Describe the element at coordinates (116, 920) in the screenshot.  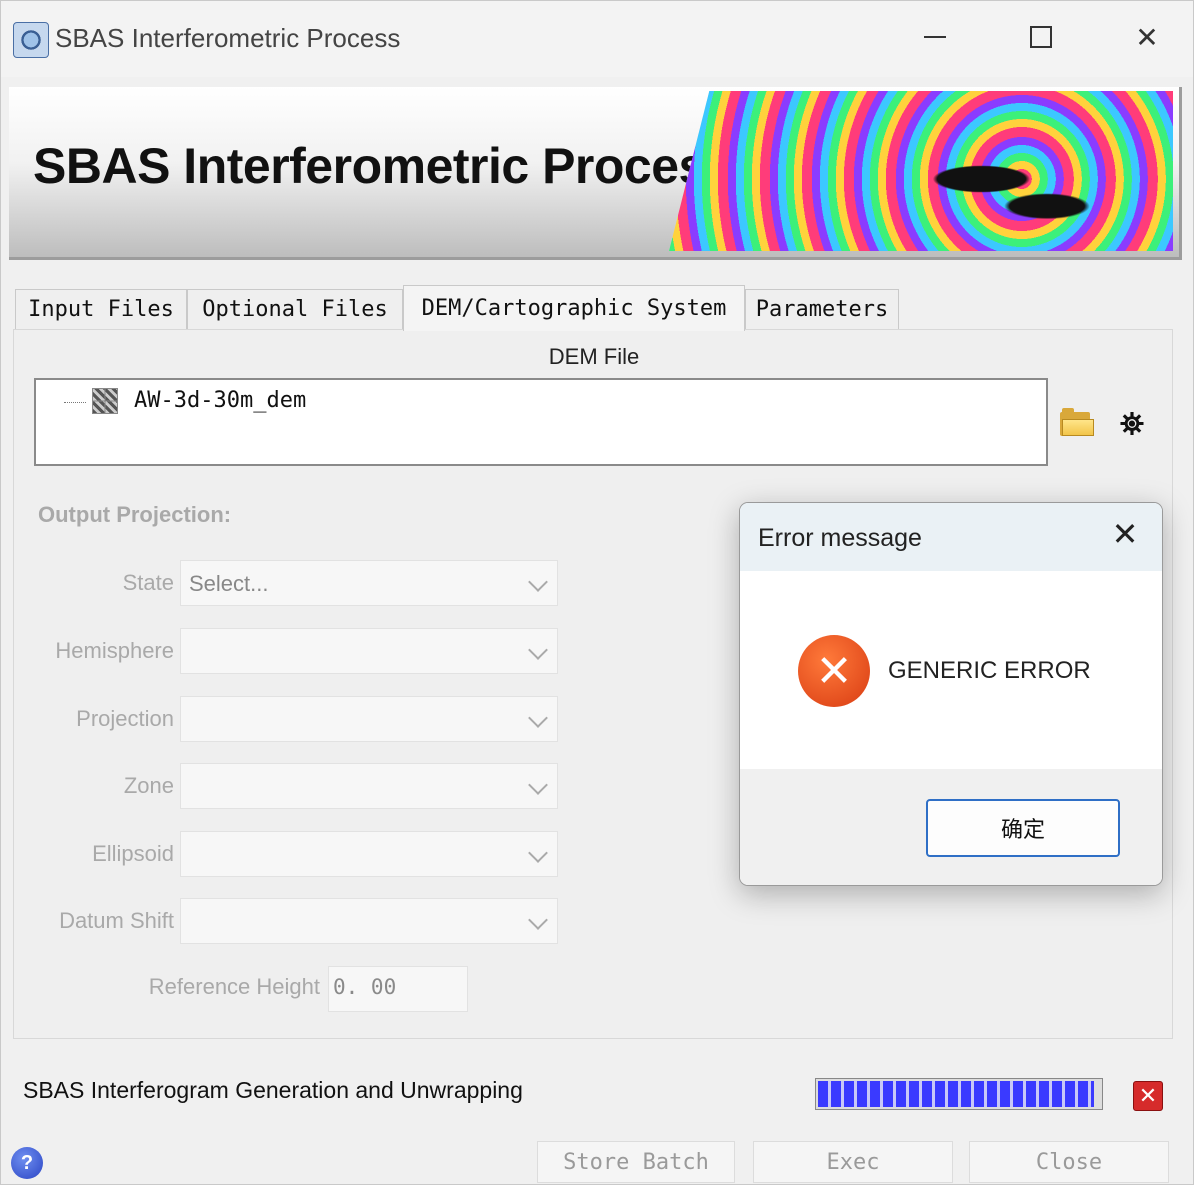
I see `datum-shift-label: Datum Shift` at that location.